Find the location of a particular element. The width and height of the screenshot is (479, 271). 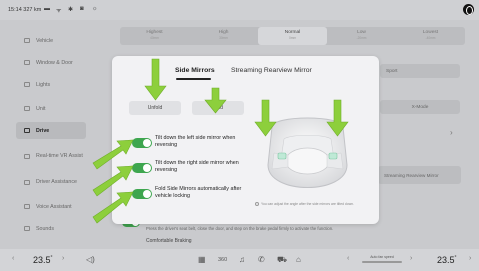

sidebar-item-sounds: Sounds is located at coordinates (51, 228).